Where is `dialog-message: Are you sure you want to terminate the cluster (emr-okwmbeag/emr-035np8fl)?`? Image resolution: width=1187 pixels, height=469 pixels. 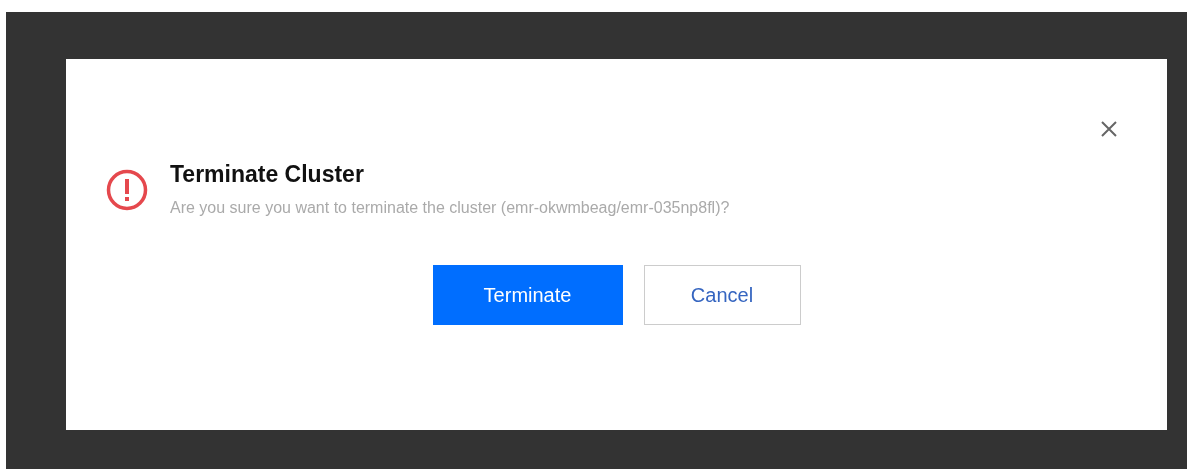
dialog-message: Are you sure you want to terminate the cluster (emr-okwmbeag/emr-035np8fl)? is located at coordinates (450, 208).